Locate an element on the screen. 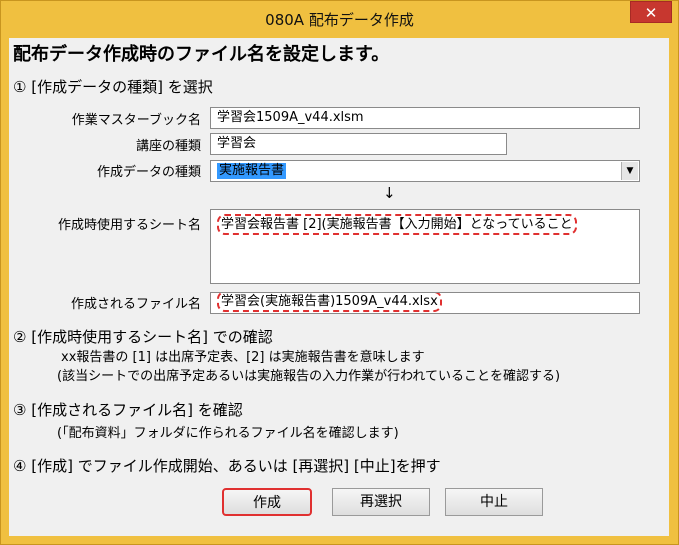 The width and height of the screenshot is (679, 545). workbook-field: 学習会1509A_v44.xlsm is located at coordinates (425, 118).